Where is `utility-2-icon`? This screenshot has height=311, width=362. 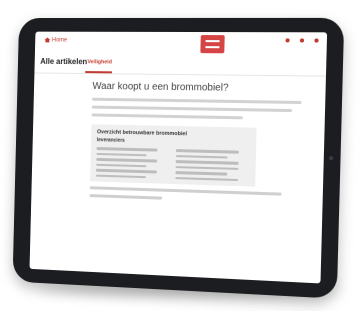
utility-2-icon is located at coordinates (302, 40).